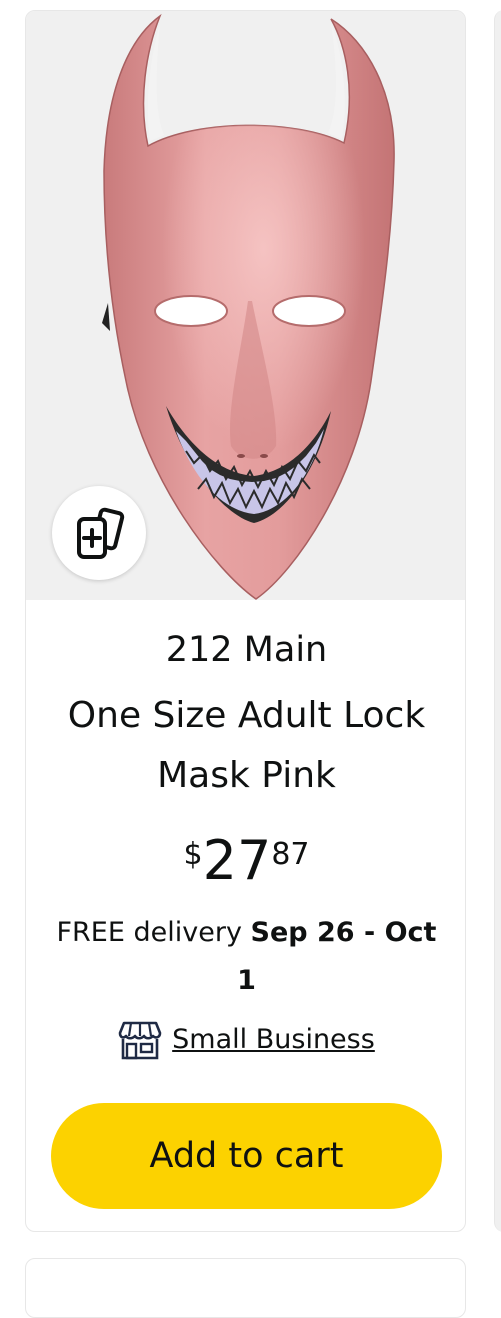 The width and height of the screenshot is (501, 1318). What do you see at coordinates (290, 854) in the screenshot?
I see `price-fraction: 87` at bounding box center [290, 854].